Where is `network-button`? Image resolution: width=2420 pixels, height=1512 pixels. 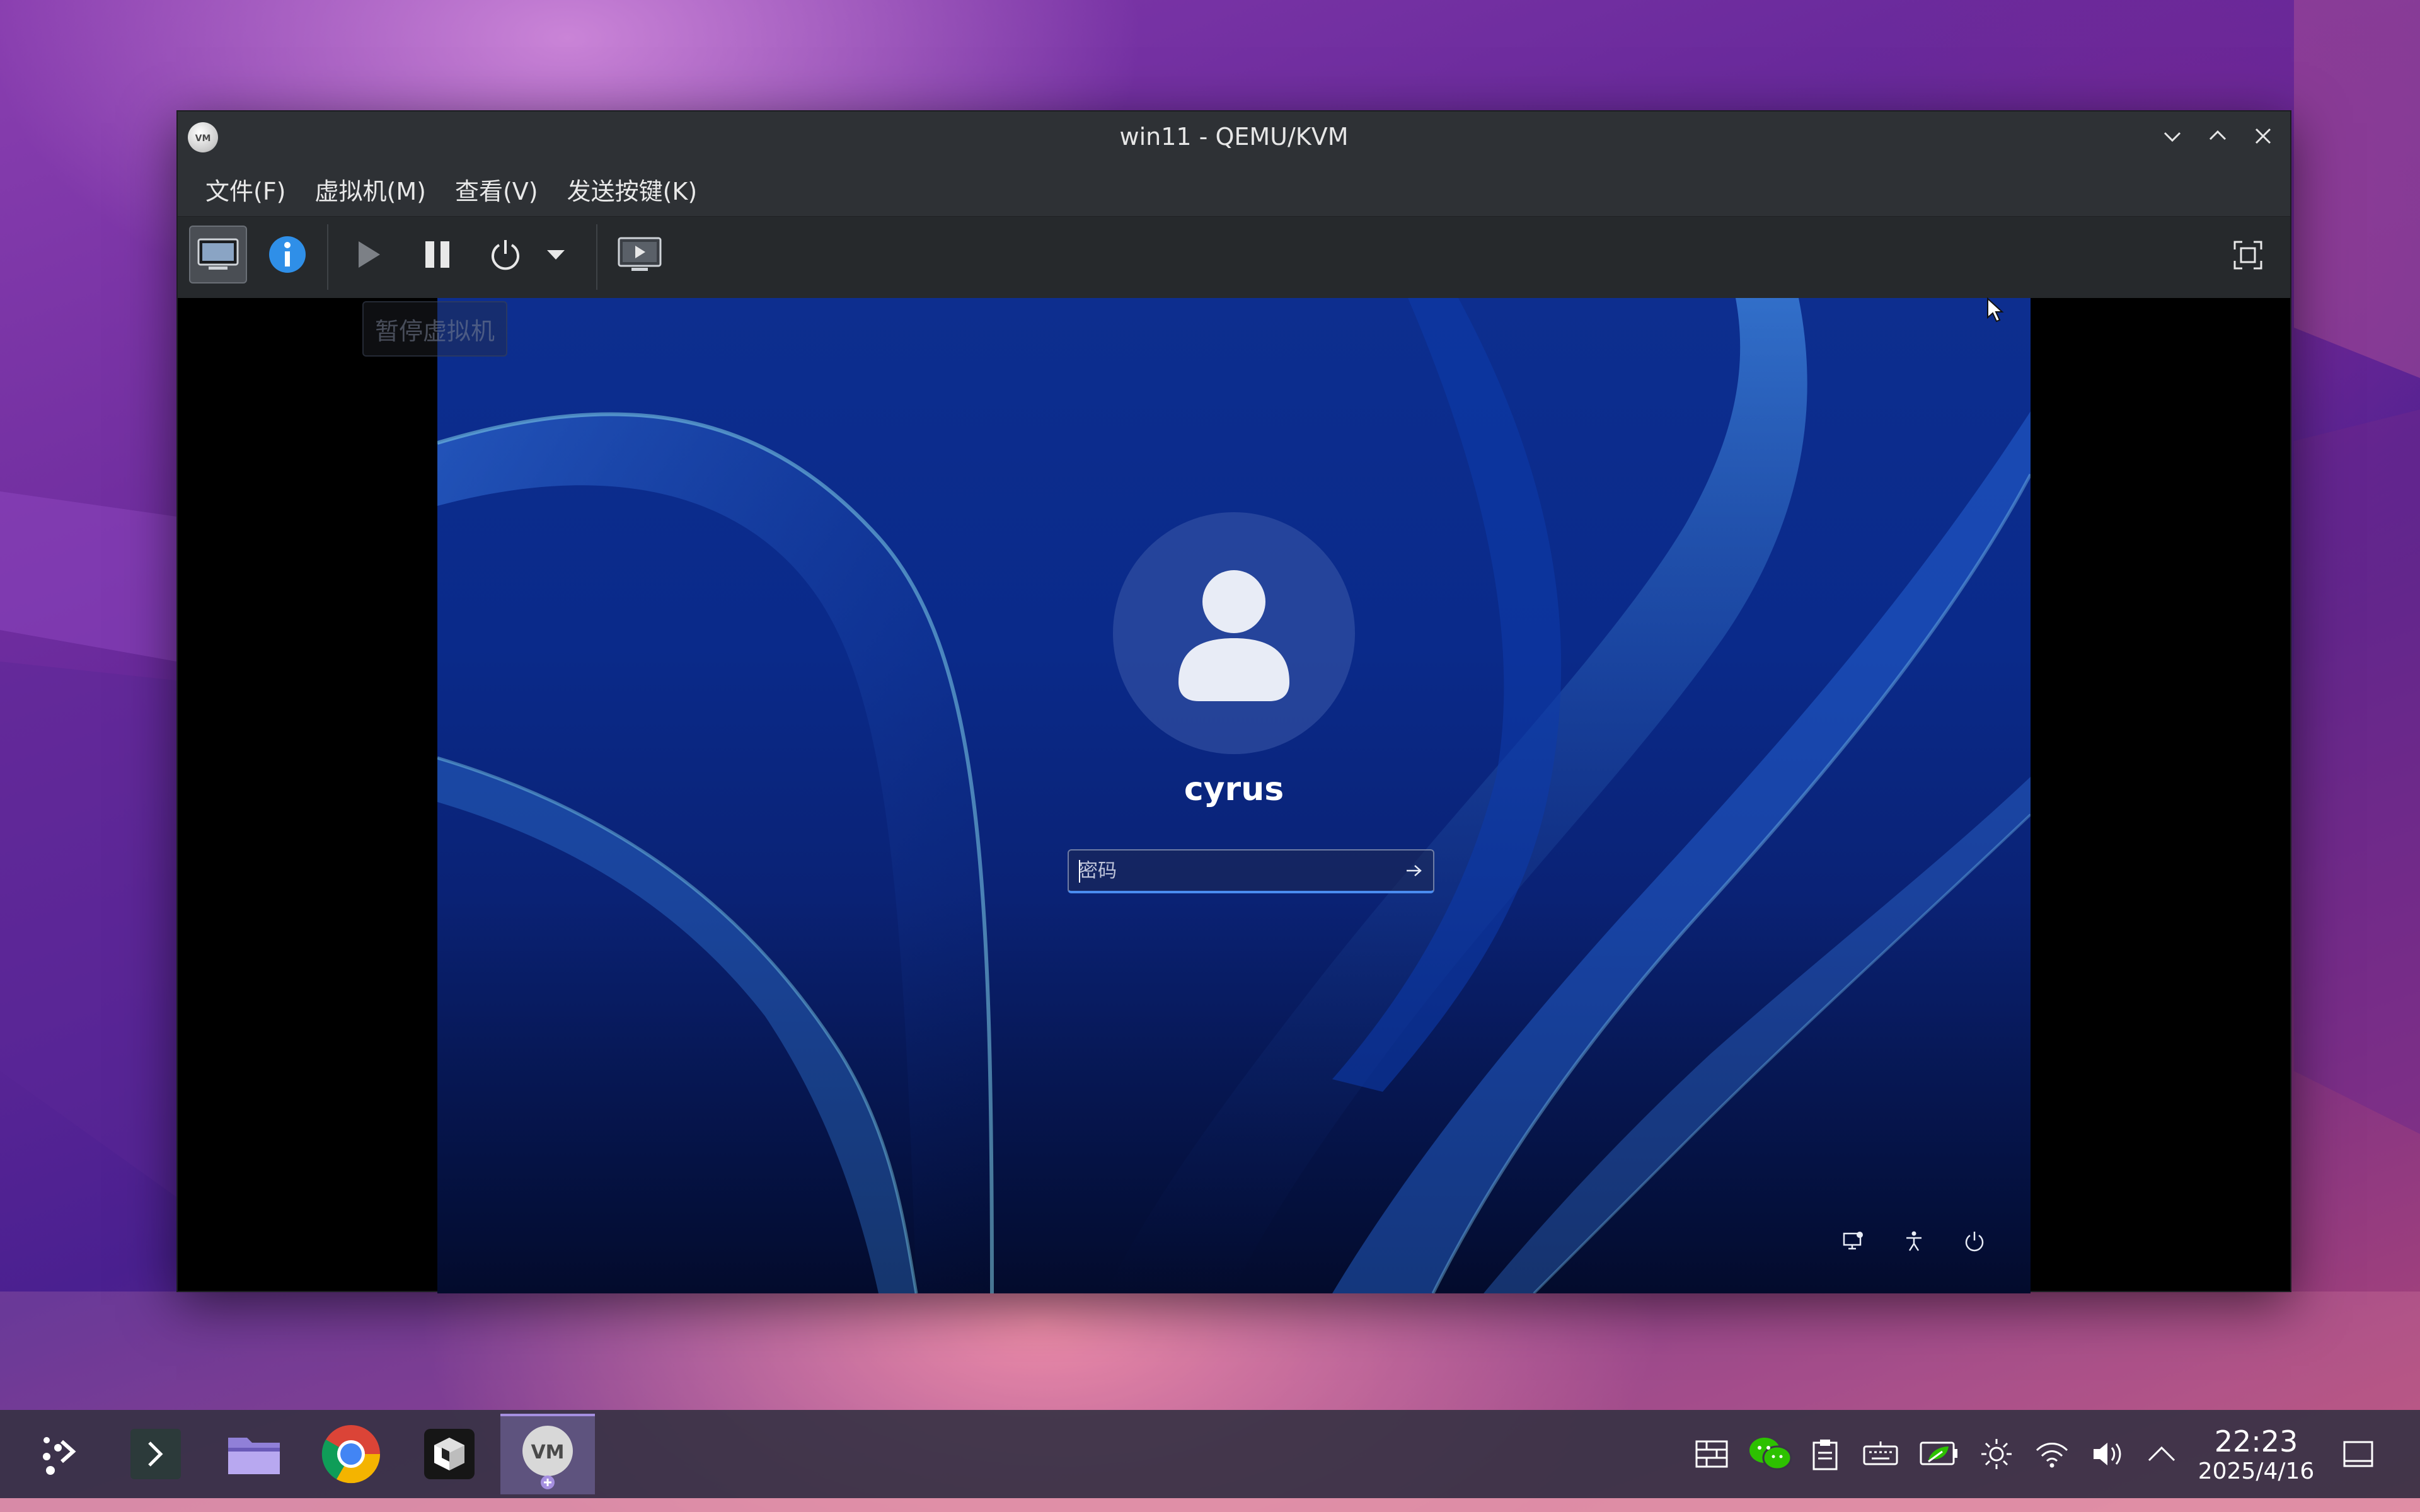 network-button is located at coordinates (1853, 1241).